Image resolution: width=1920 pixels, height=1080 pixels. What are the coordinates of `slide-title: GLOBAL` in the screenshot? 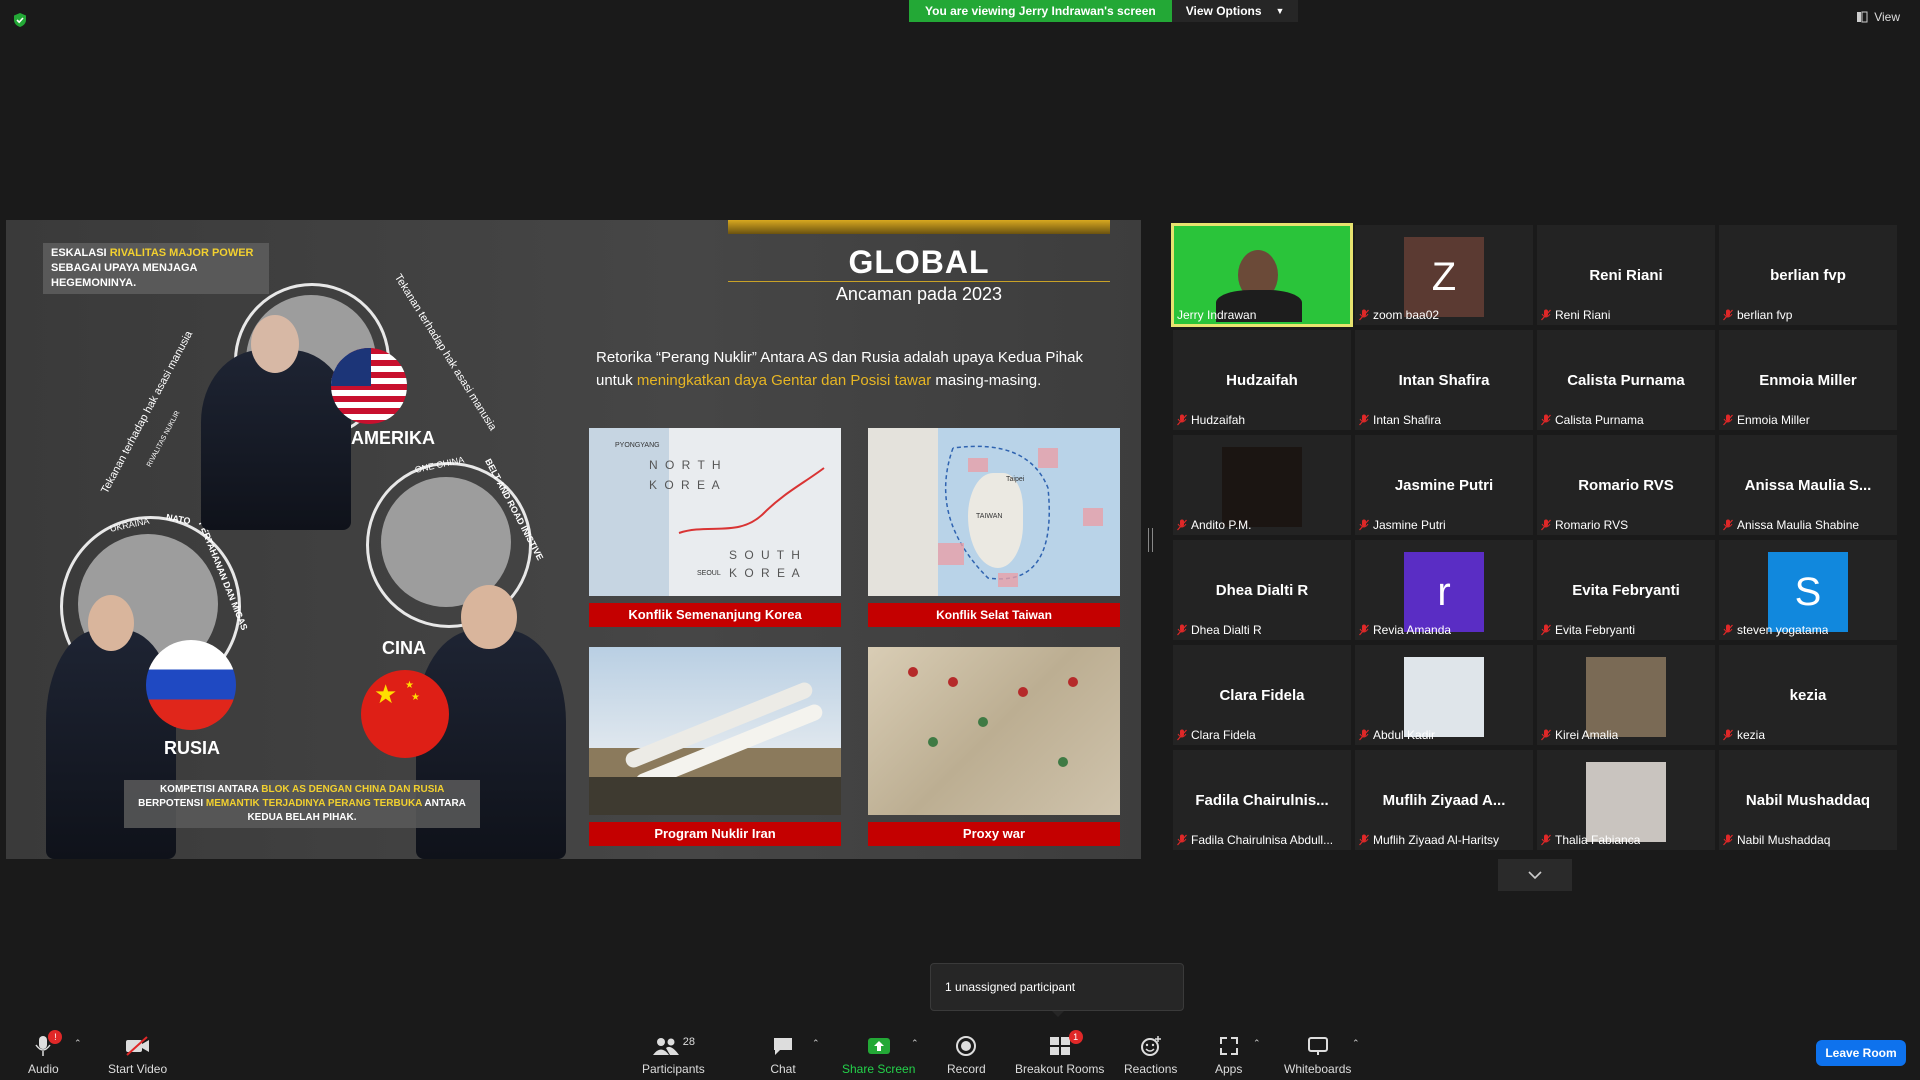 It's located at (919, 262).